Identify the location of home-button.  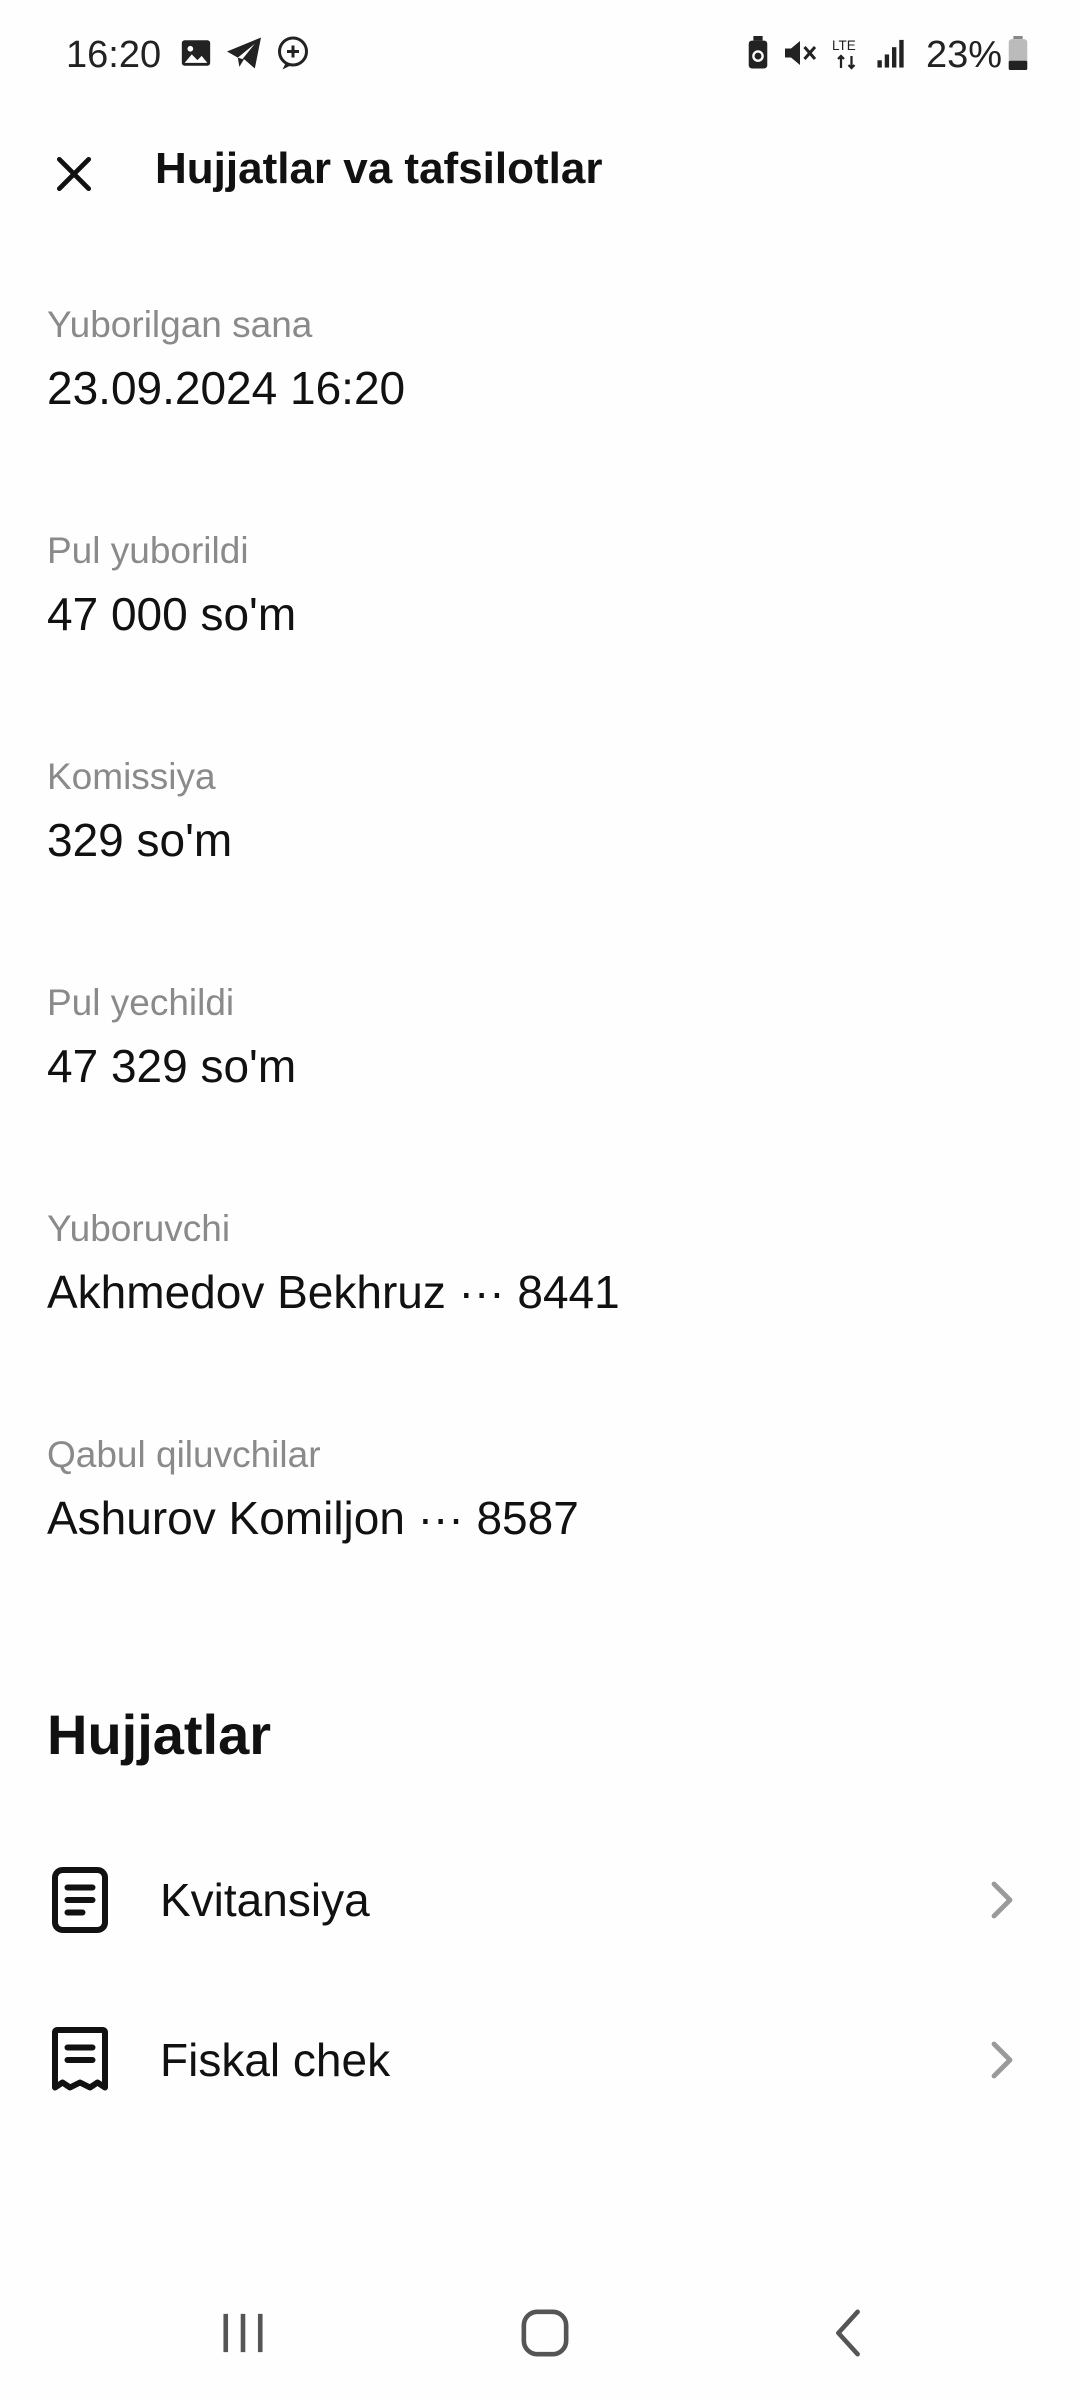
(545, 2335).